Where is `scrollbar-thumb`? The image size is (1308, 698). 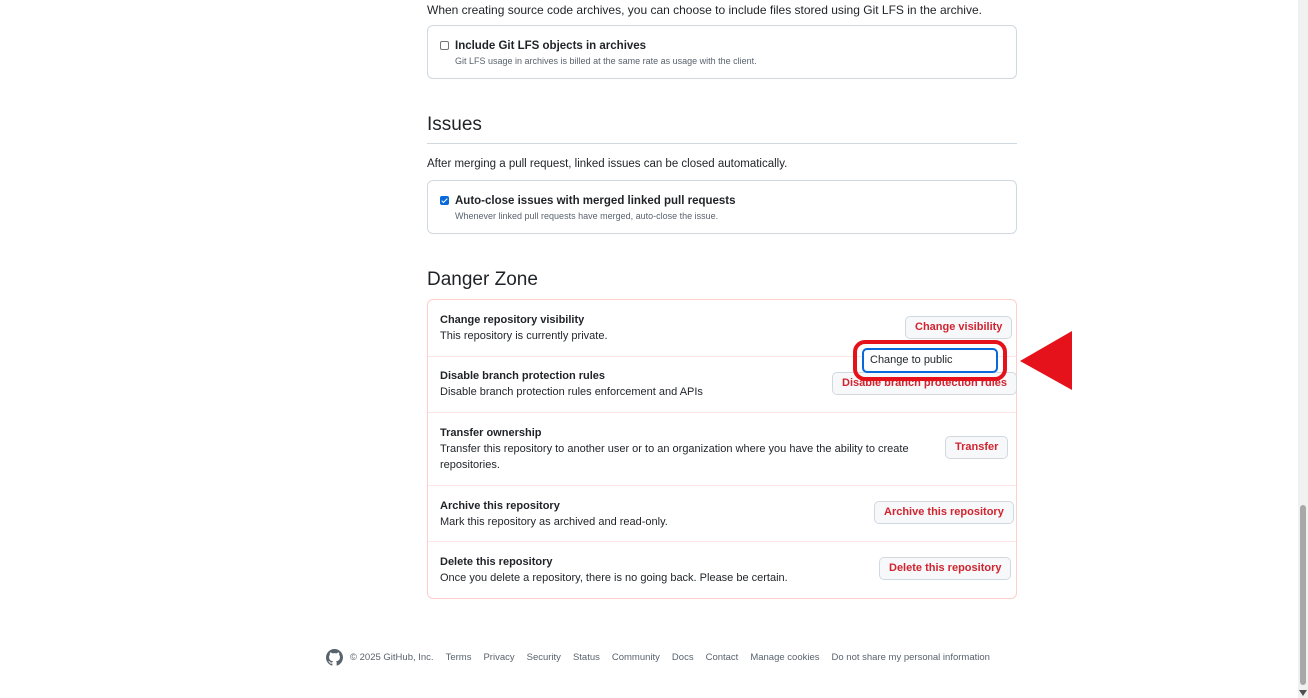
scrollbar-thumb is located at coordinates (1303, 595).